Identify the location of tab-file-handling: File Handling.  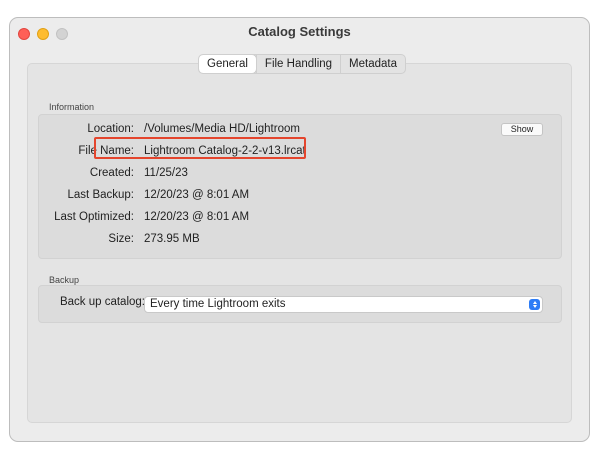
(297, 64).